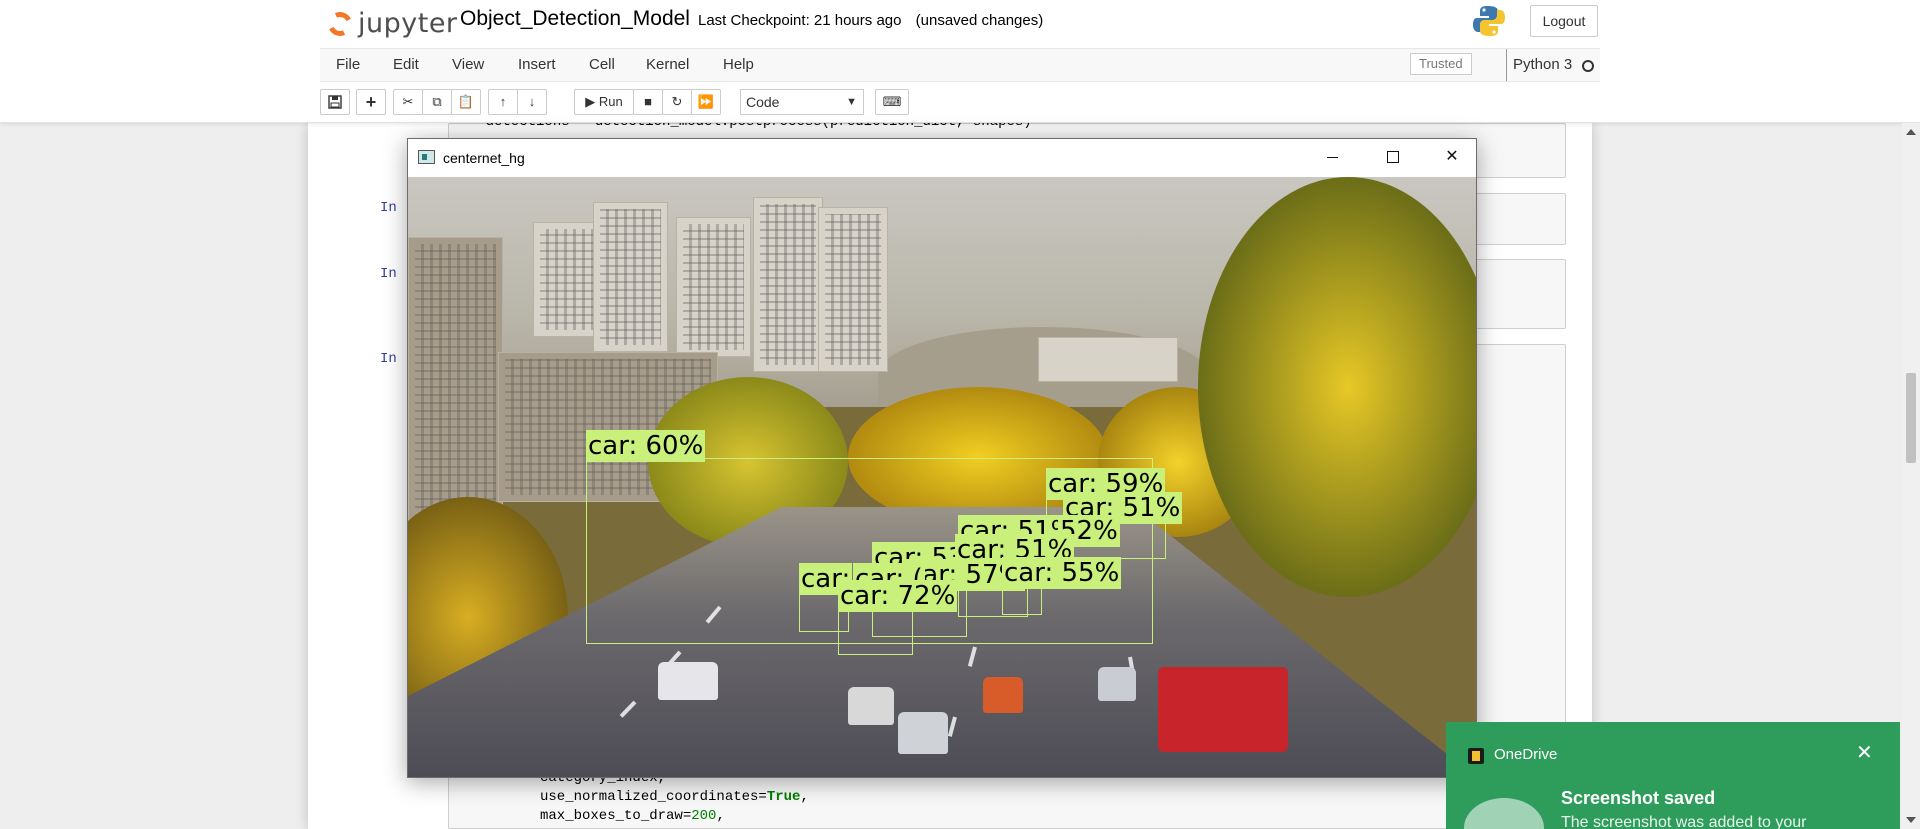  I want to click on checkpoint-text: Last Checkpoint: 21 hours ago, so click(800, 20).